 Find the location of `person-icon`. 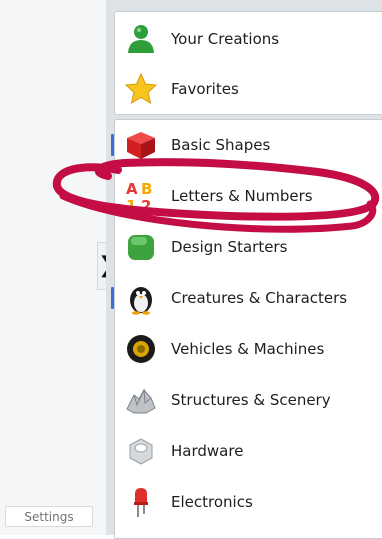

person-icon is located at coordinates (141, 39).